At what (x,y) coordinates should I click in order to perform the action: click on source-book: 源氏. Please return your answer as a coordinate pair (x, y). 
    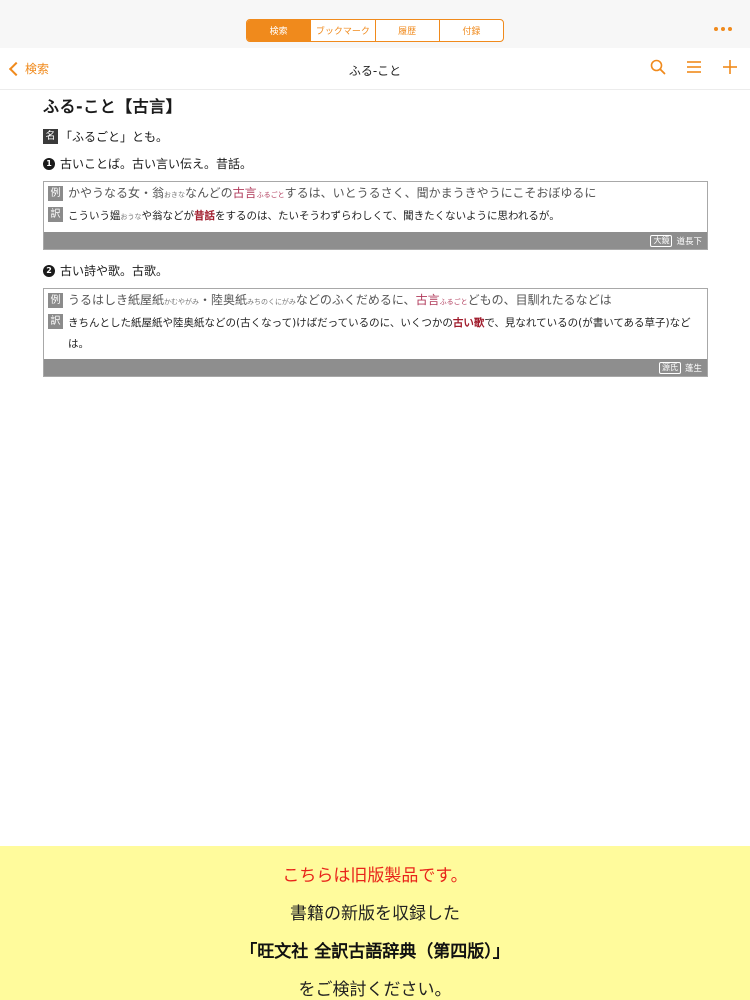
    Looking at the image, I should click on (669, 367).